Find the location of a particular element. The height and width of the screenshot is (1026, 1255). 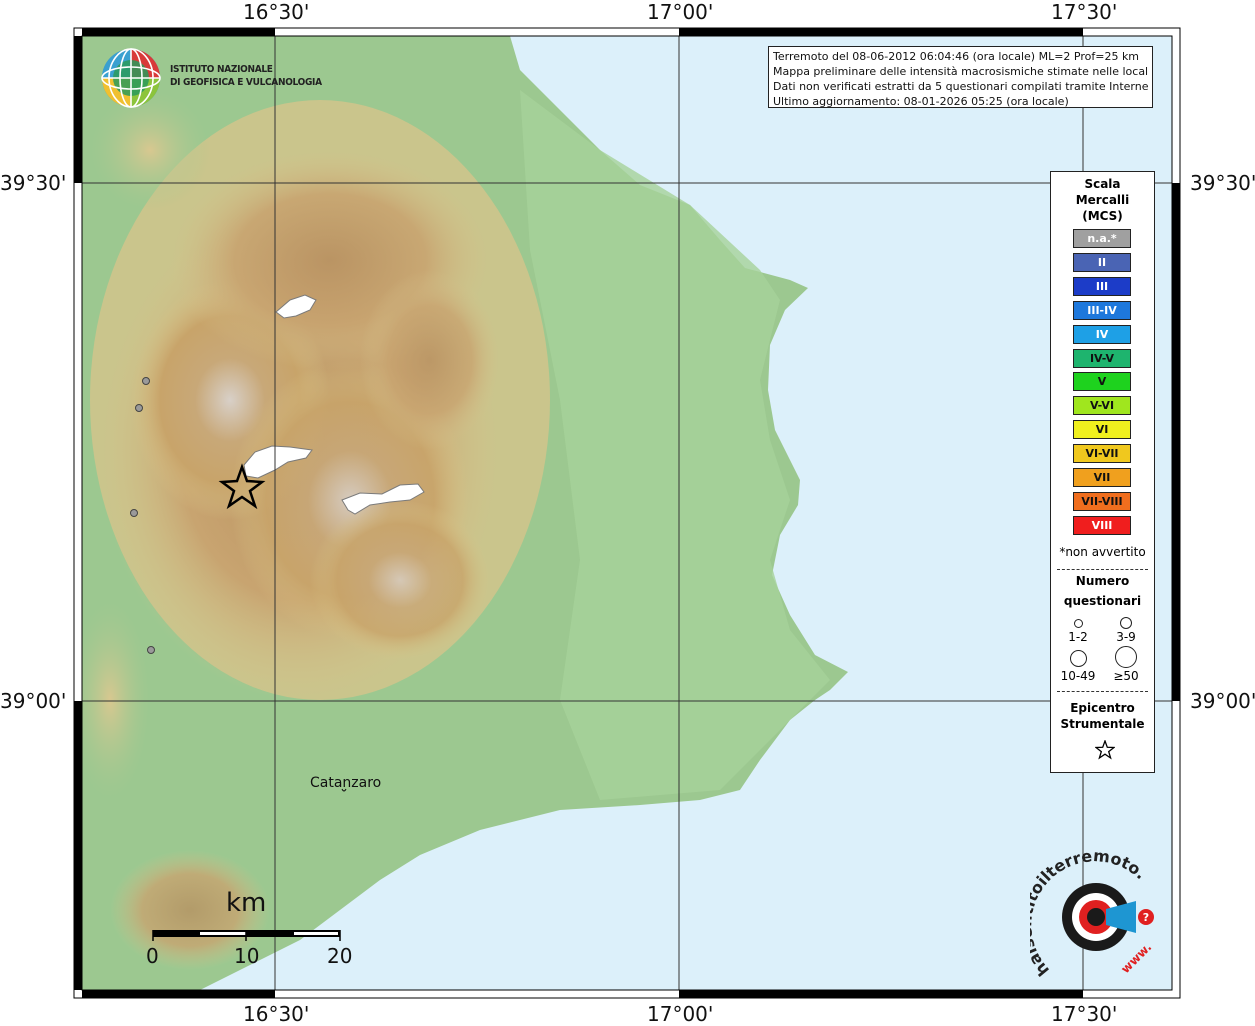

size-label-50: ≥50 is located at coordinates (1126, 676).